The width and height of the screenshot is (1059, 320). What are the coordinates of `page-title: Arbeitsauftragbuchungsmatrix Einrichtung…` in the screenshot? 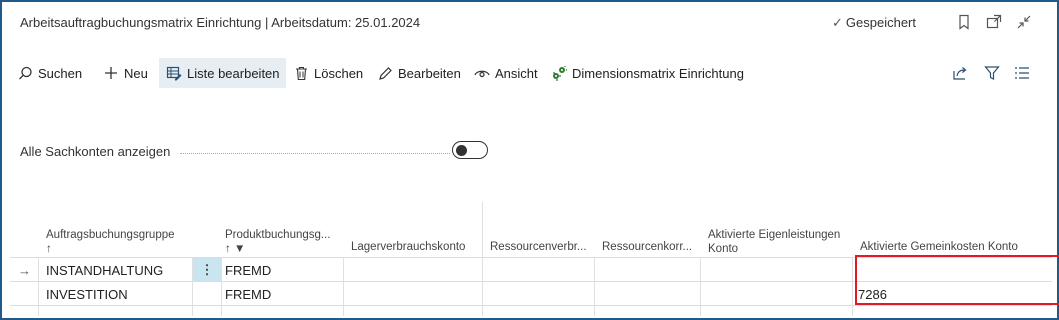 It's located at (220, 22).